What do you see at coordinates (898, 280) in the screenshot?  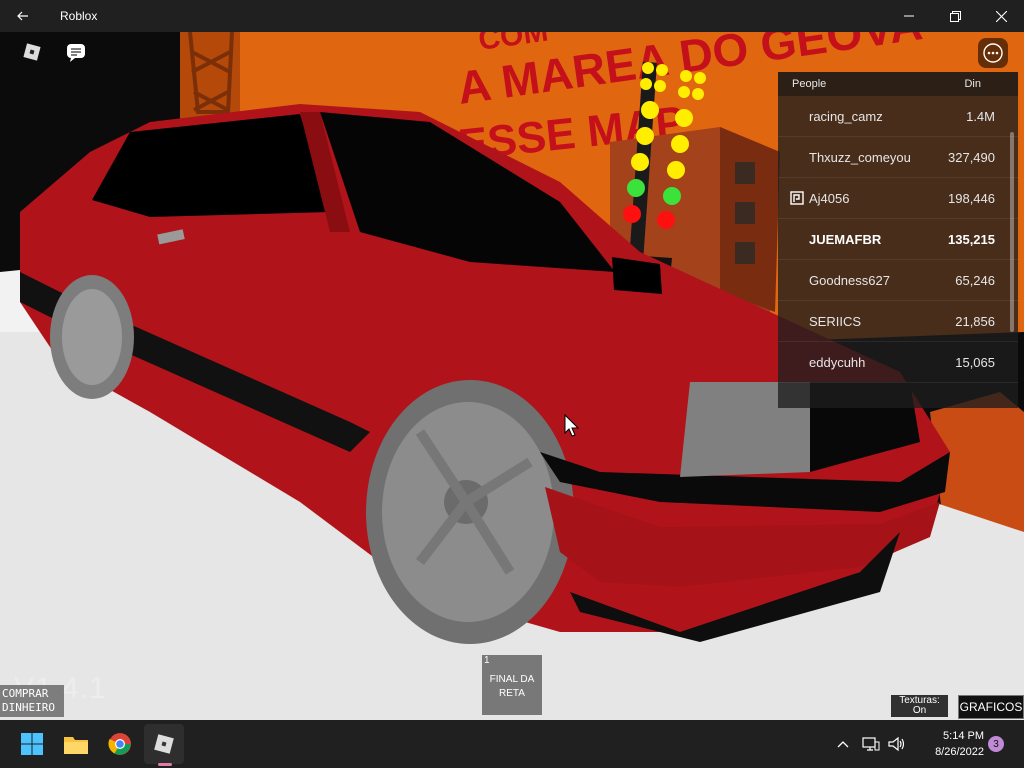 I see `leaderboard-row: Goodness627 65,246` at bounding box center [898, 280].